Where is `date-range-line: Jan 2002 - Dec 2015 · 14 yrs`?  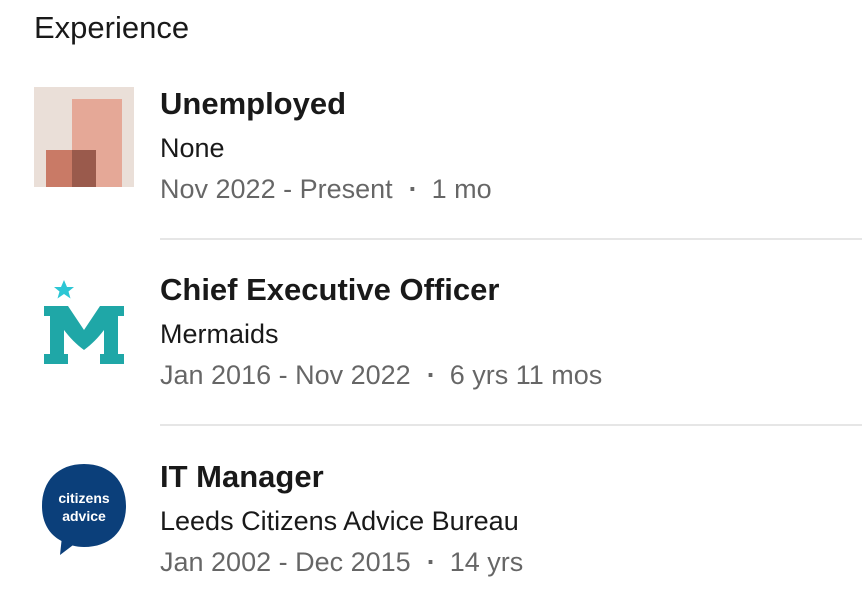
date-range-line: Jan 2002 - Dec 2015 · 14 yrs is located at coordinates (511, 562).